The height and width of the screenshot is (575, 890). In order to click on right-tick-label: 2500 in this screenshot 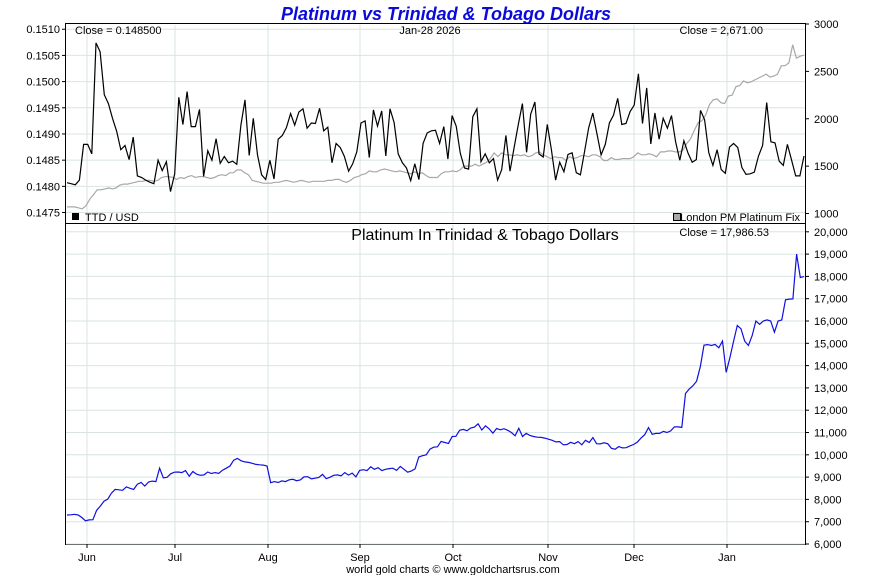, I will do `click(826, 72)`.